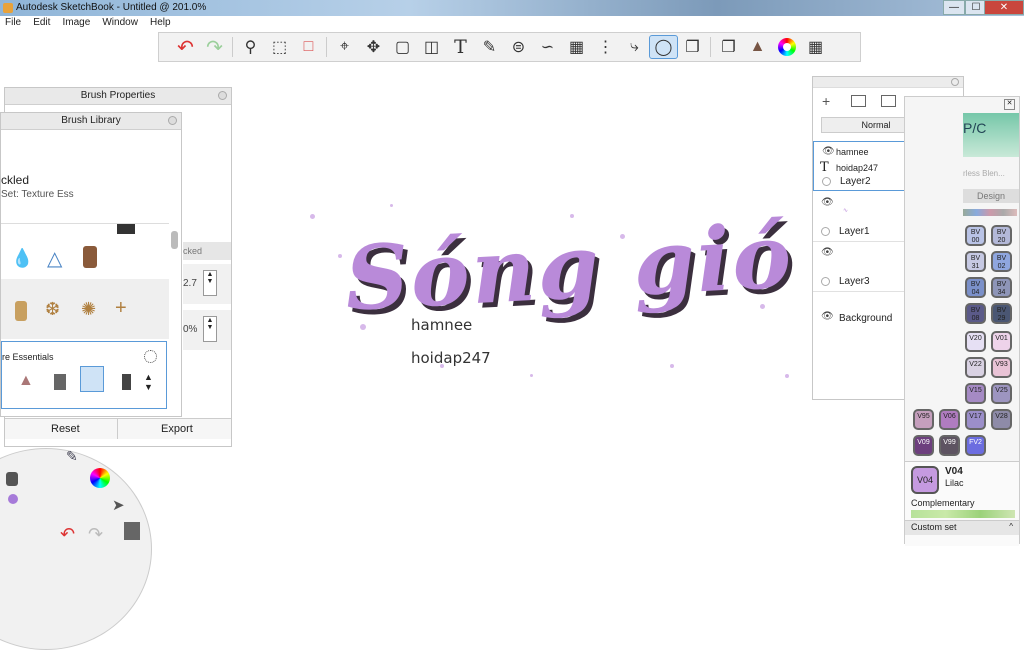  I want to click on export-button: Export, so click(177, 429).